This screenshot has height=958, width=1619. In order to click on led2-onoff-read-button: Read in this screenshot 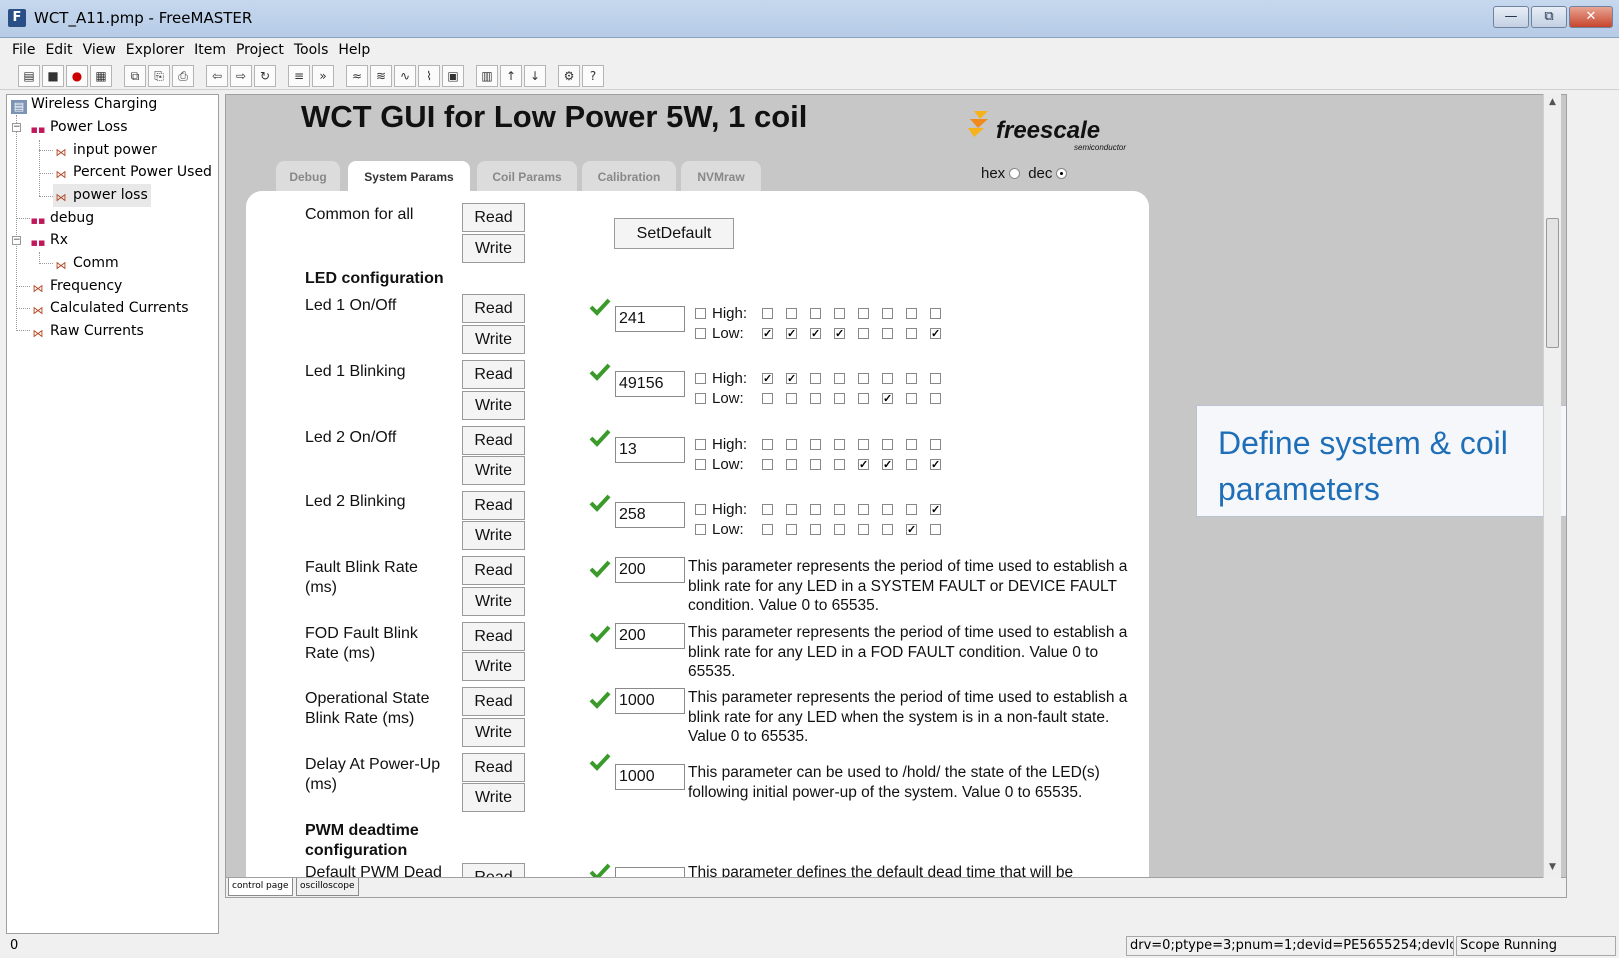, I will do `click(493, 440)`.